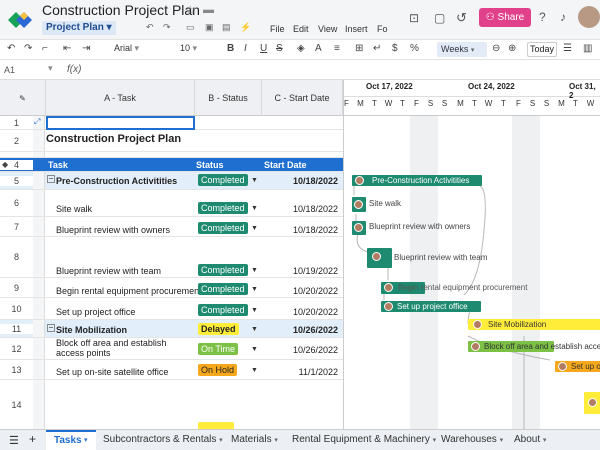 This screenshot has height=450, width=600. I want to click on avatar, so click(589, 17).